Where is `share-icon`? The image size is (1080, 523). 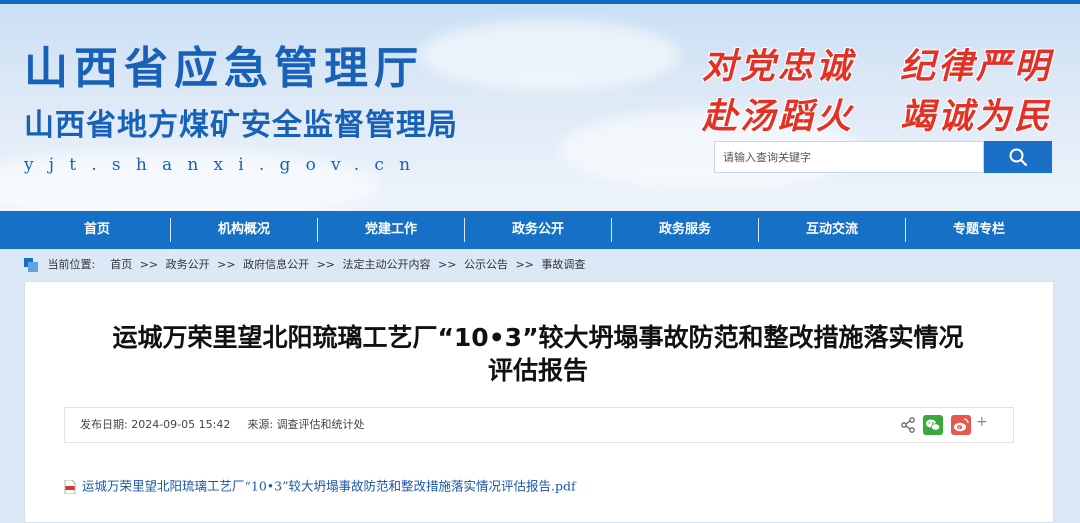
share-icon is located at coordinates (908, 425).